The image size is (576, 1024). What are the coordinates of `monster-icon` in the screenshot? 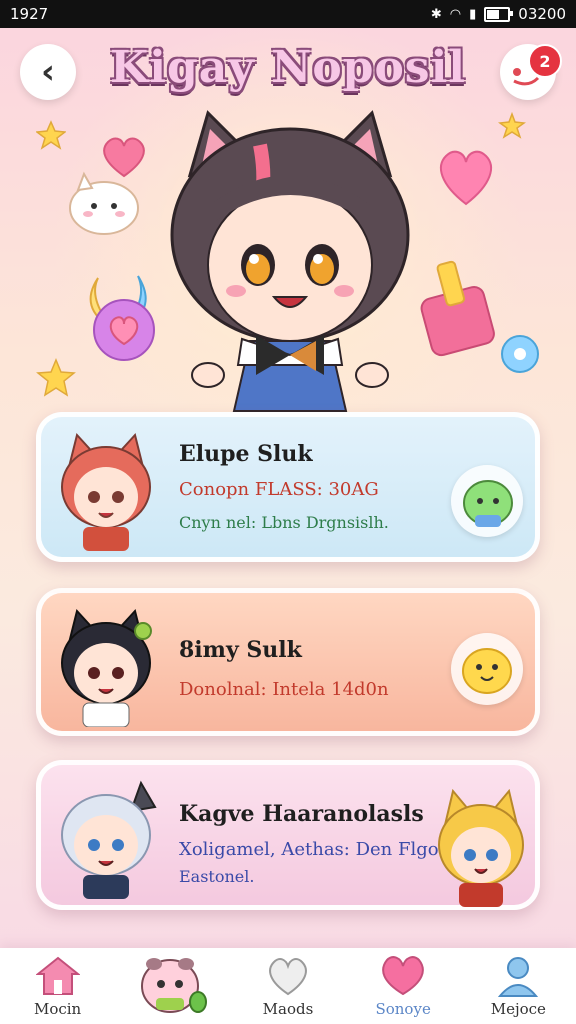 It's located at (488, 503).